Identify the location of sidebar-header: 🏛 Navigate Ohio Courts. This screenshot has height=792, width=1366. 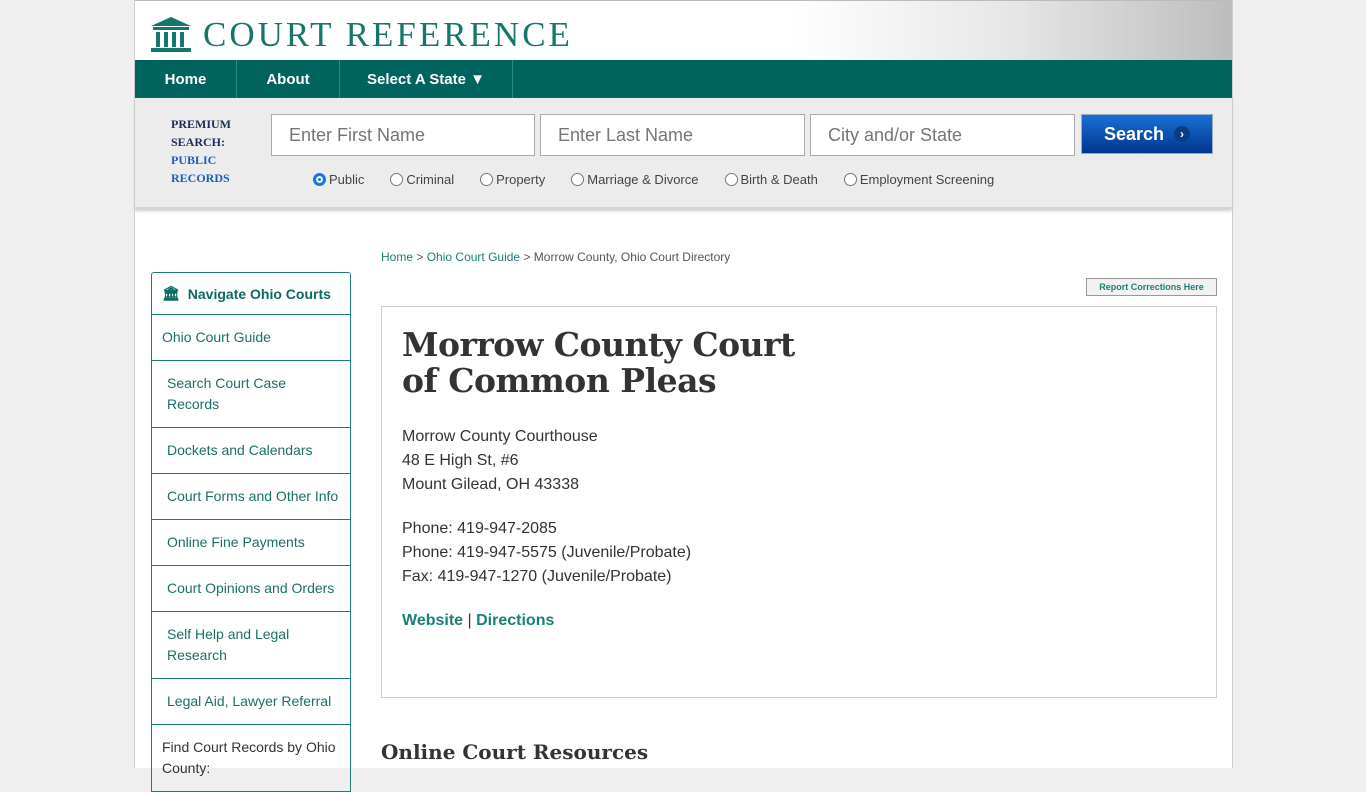
(251, 294).